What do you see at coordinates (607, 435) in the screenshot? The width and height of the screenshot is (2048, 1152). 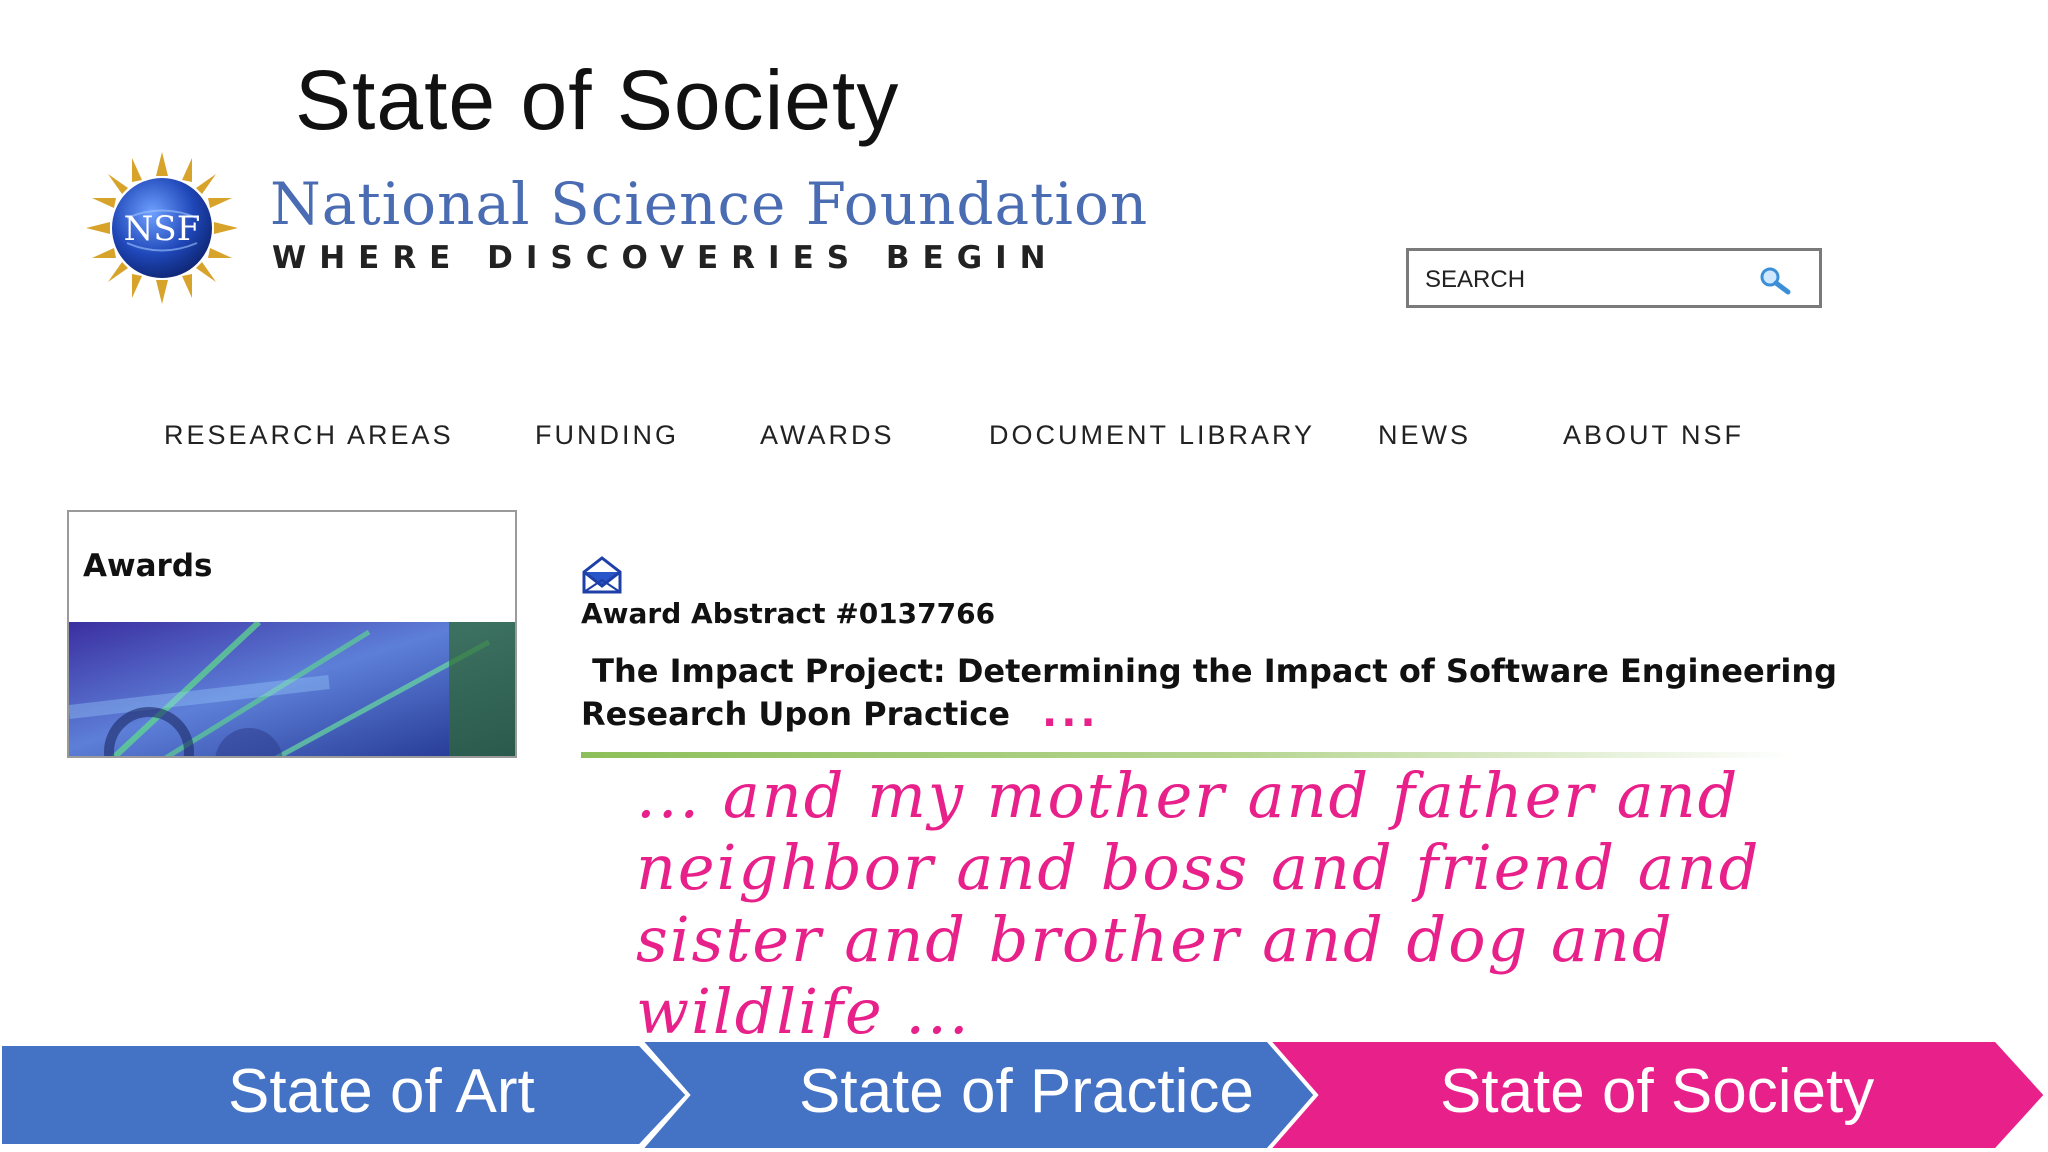 I see `nav-item-funding: FUNDING` at bounding box center [607, 435].